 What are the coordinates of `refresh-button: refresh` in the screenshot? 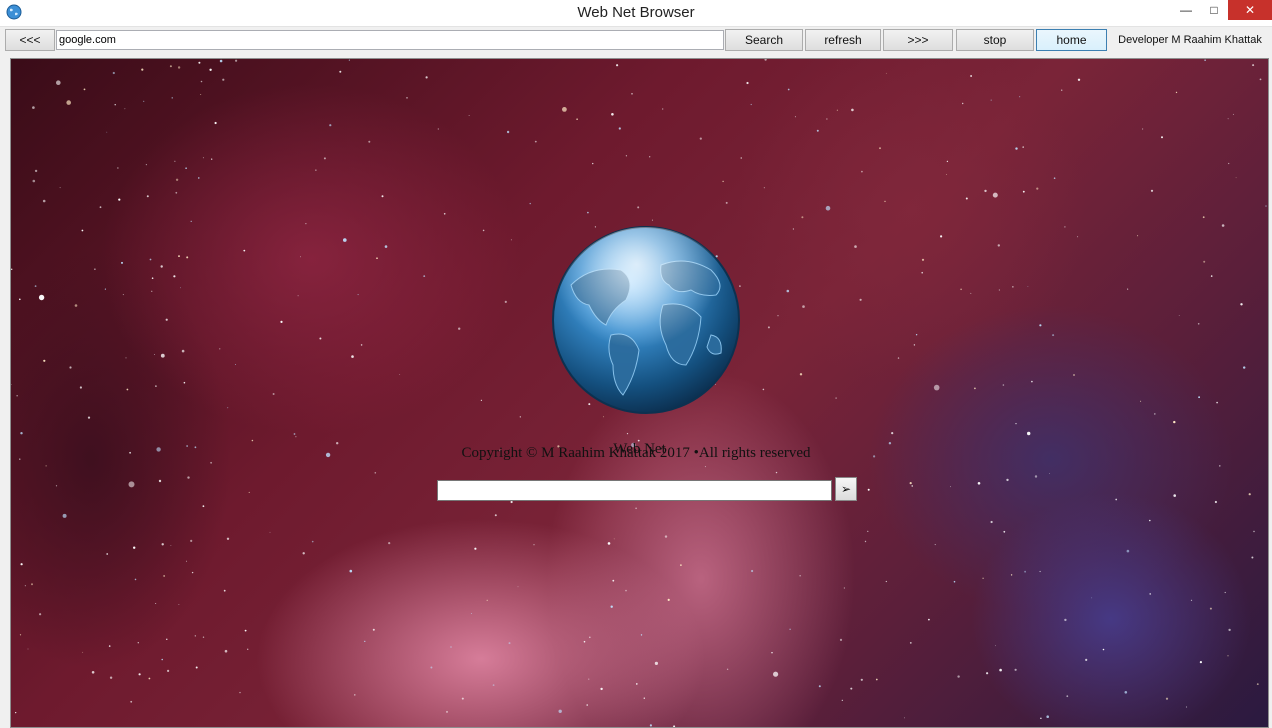 It's located at (843, 40).